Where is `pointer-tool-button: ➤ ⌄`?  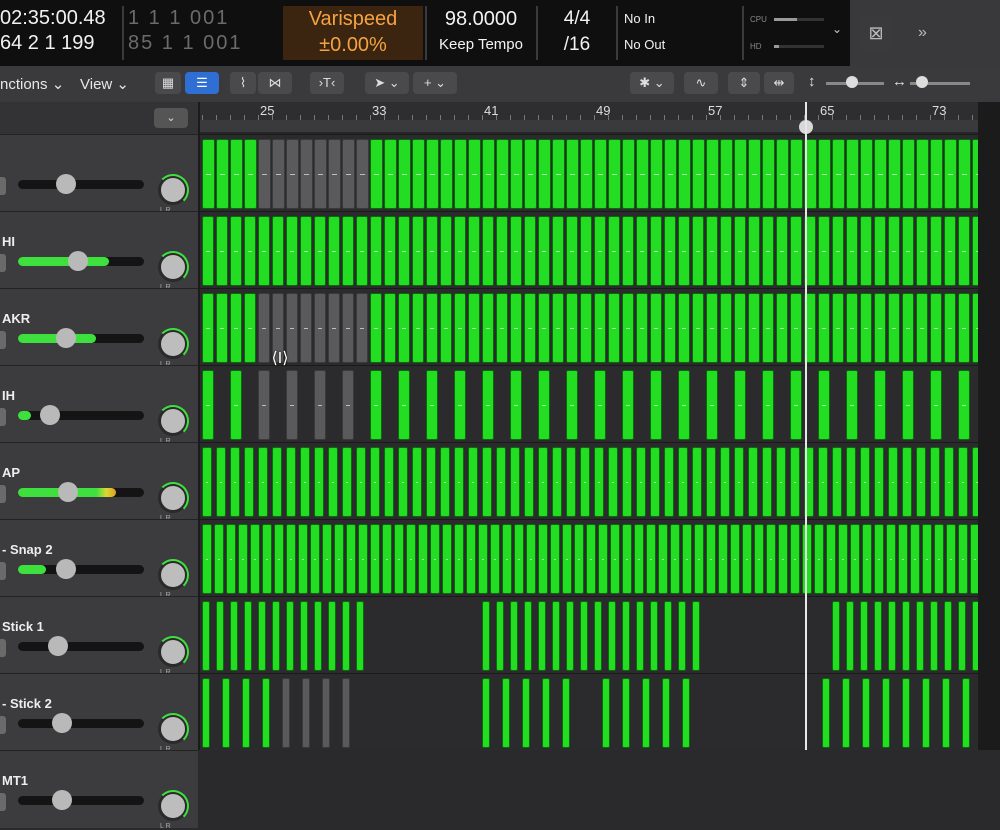
pointer-tool-button: ➤ ⌄ is located at coordinates (387, 83).